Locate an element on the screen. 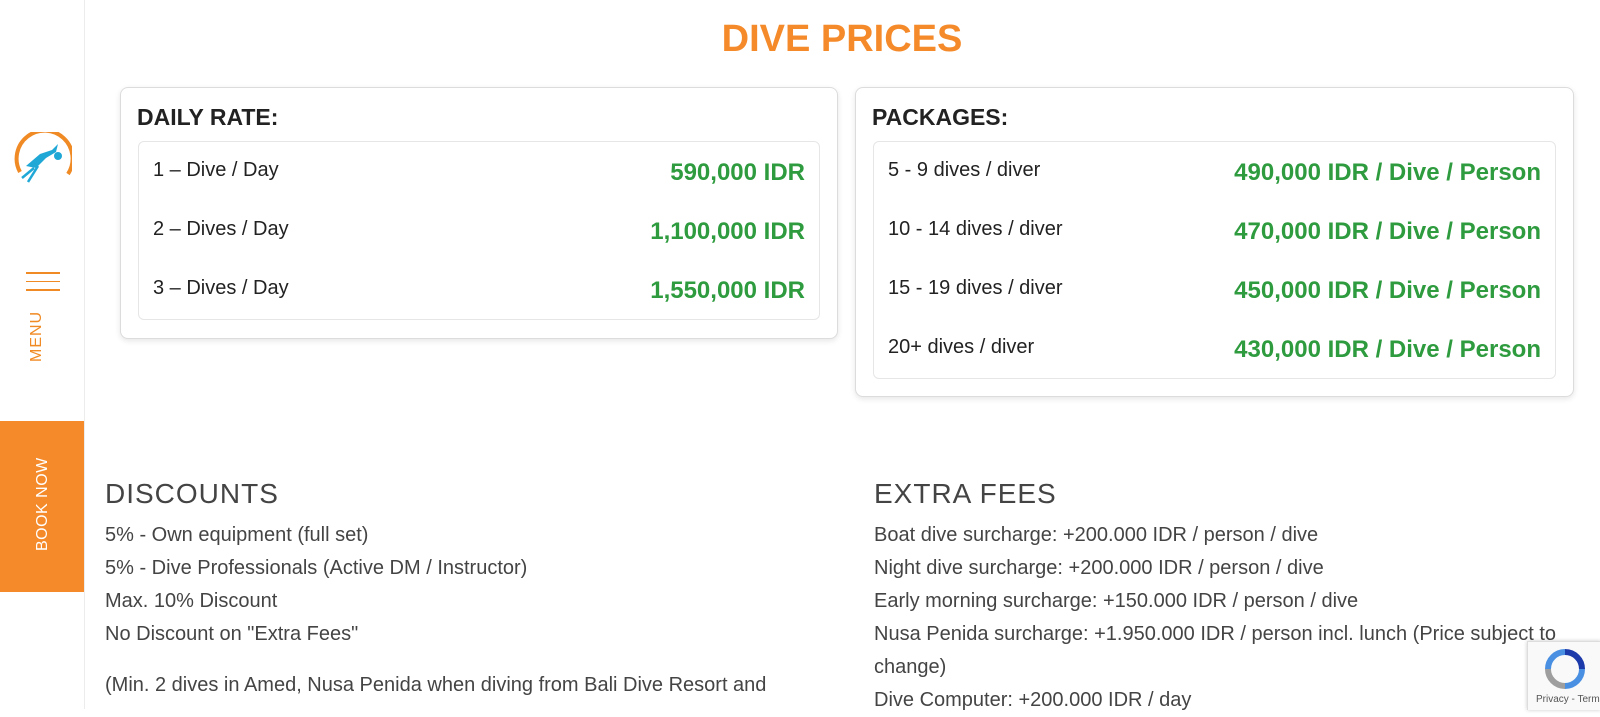  list-item: No Discount on "Extra Fees" is located at coordinates (232, 634).